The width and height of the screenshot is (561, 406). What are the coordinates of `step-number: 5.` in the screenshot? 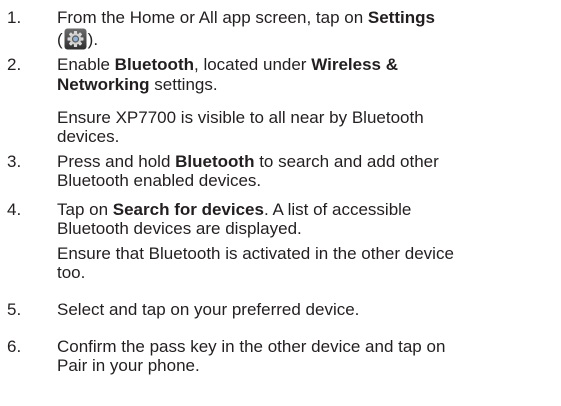 It's located at (14, 309).